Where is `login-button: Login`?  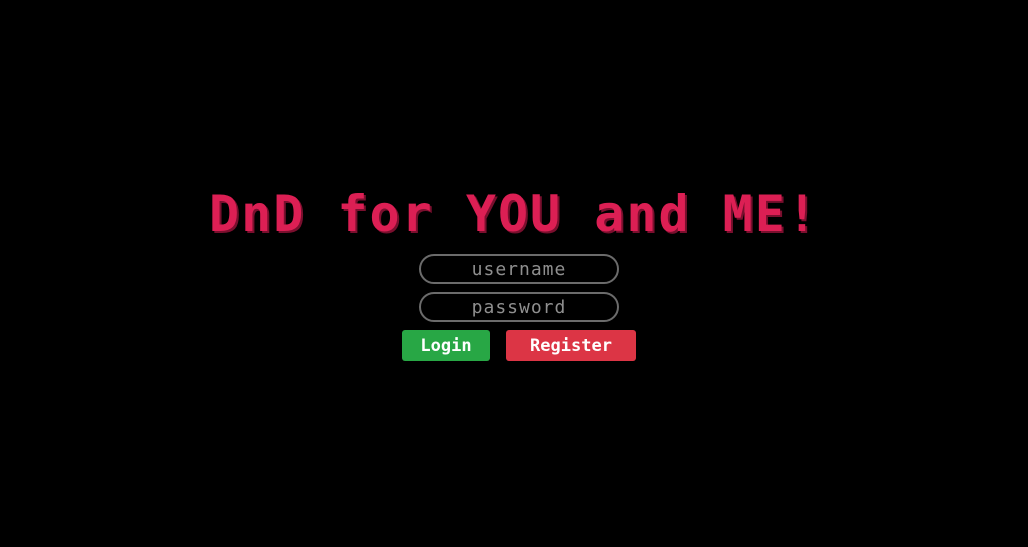
login-button: Login is located at coordinates (446, 345).